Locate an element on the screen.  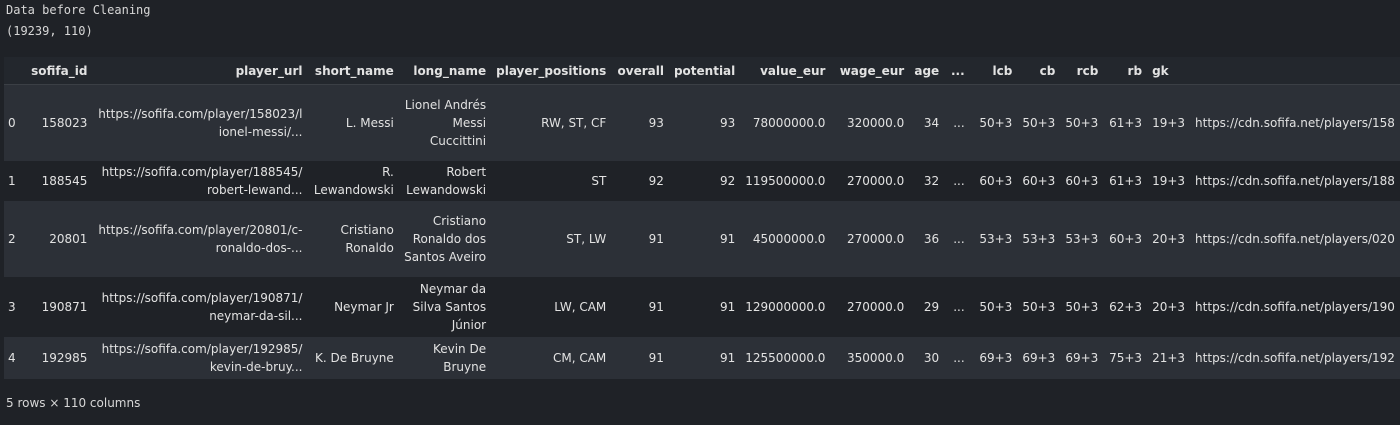
header-lcb: lcb is located at coordinates (993, 71).